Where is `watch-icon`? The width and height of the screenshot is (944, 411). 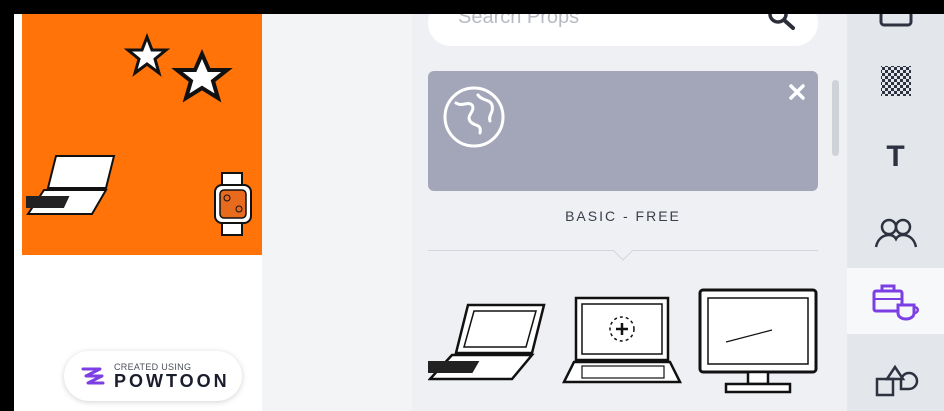 watch-icon is located at coordinates (233, 204).